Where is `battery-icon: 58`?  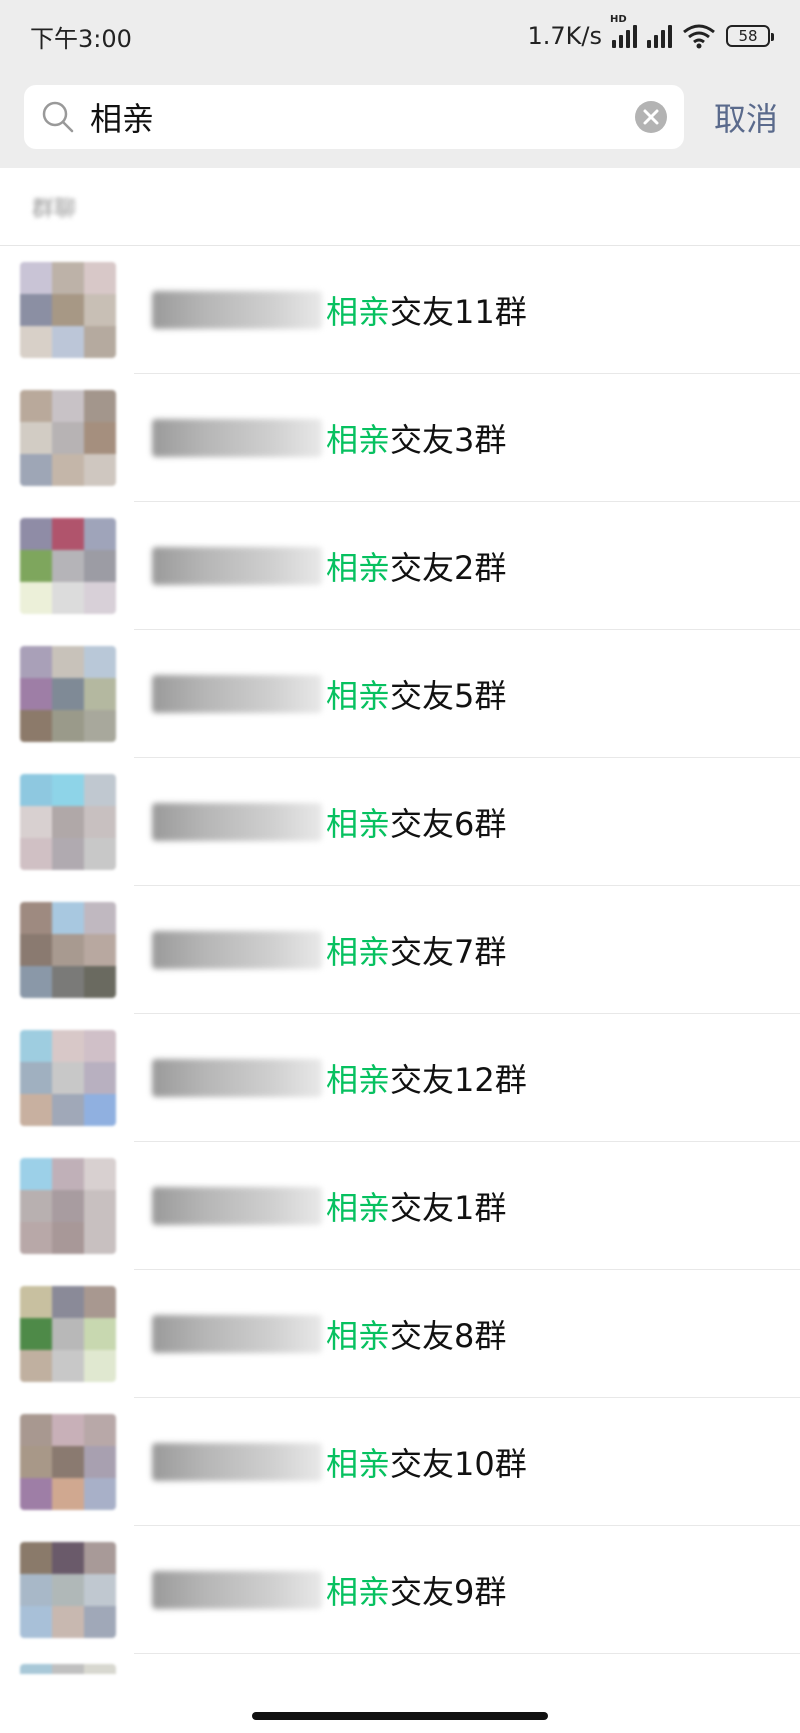 battery-icon: 58 is located at coordinates (750, 36).